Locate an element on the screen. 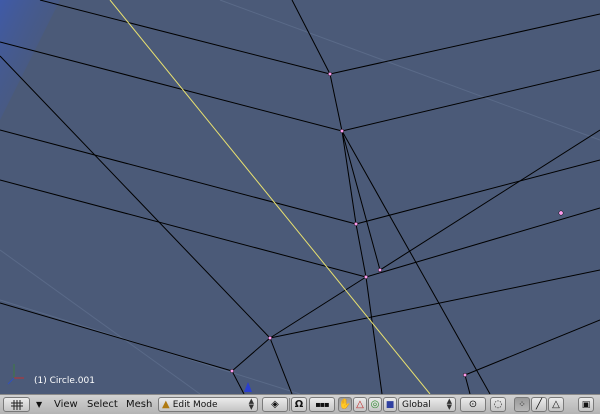  vertex-select-icon: ⁘ is located at coordinates (522, 404).